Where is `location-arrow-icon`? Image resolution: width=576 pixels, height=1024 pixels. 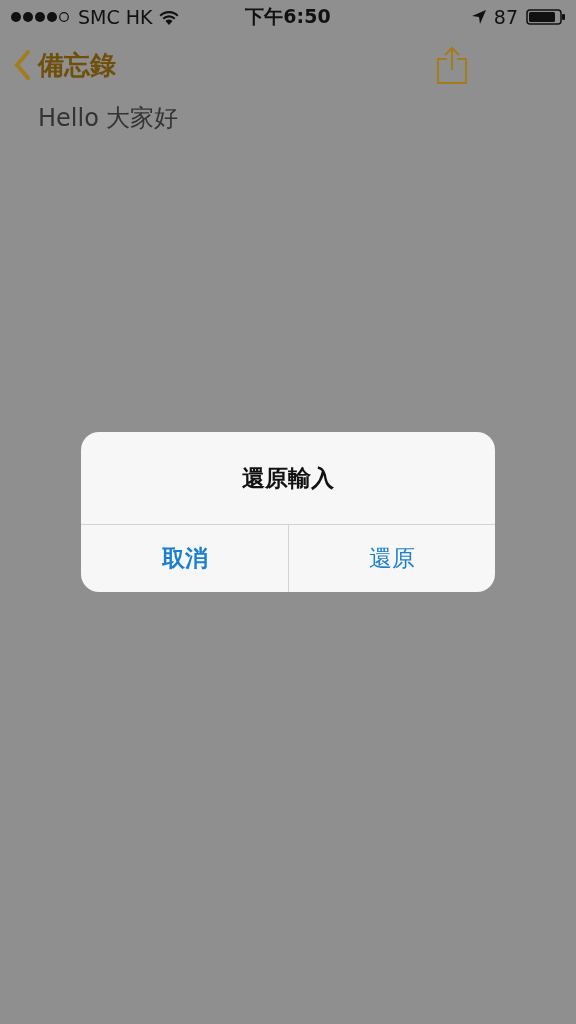 location-arrow-icon is located at coordinates (478, 17).